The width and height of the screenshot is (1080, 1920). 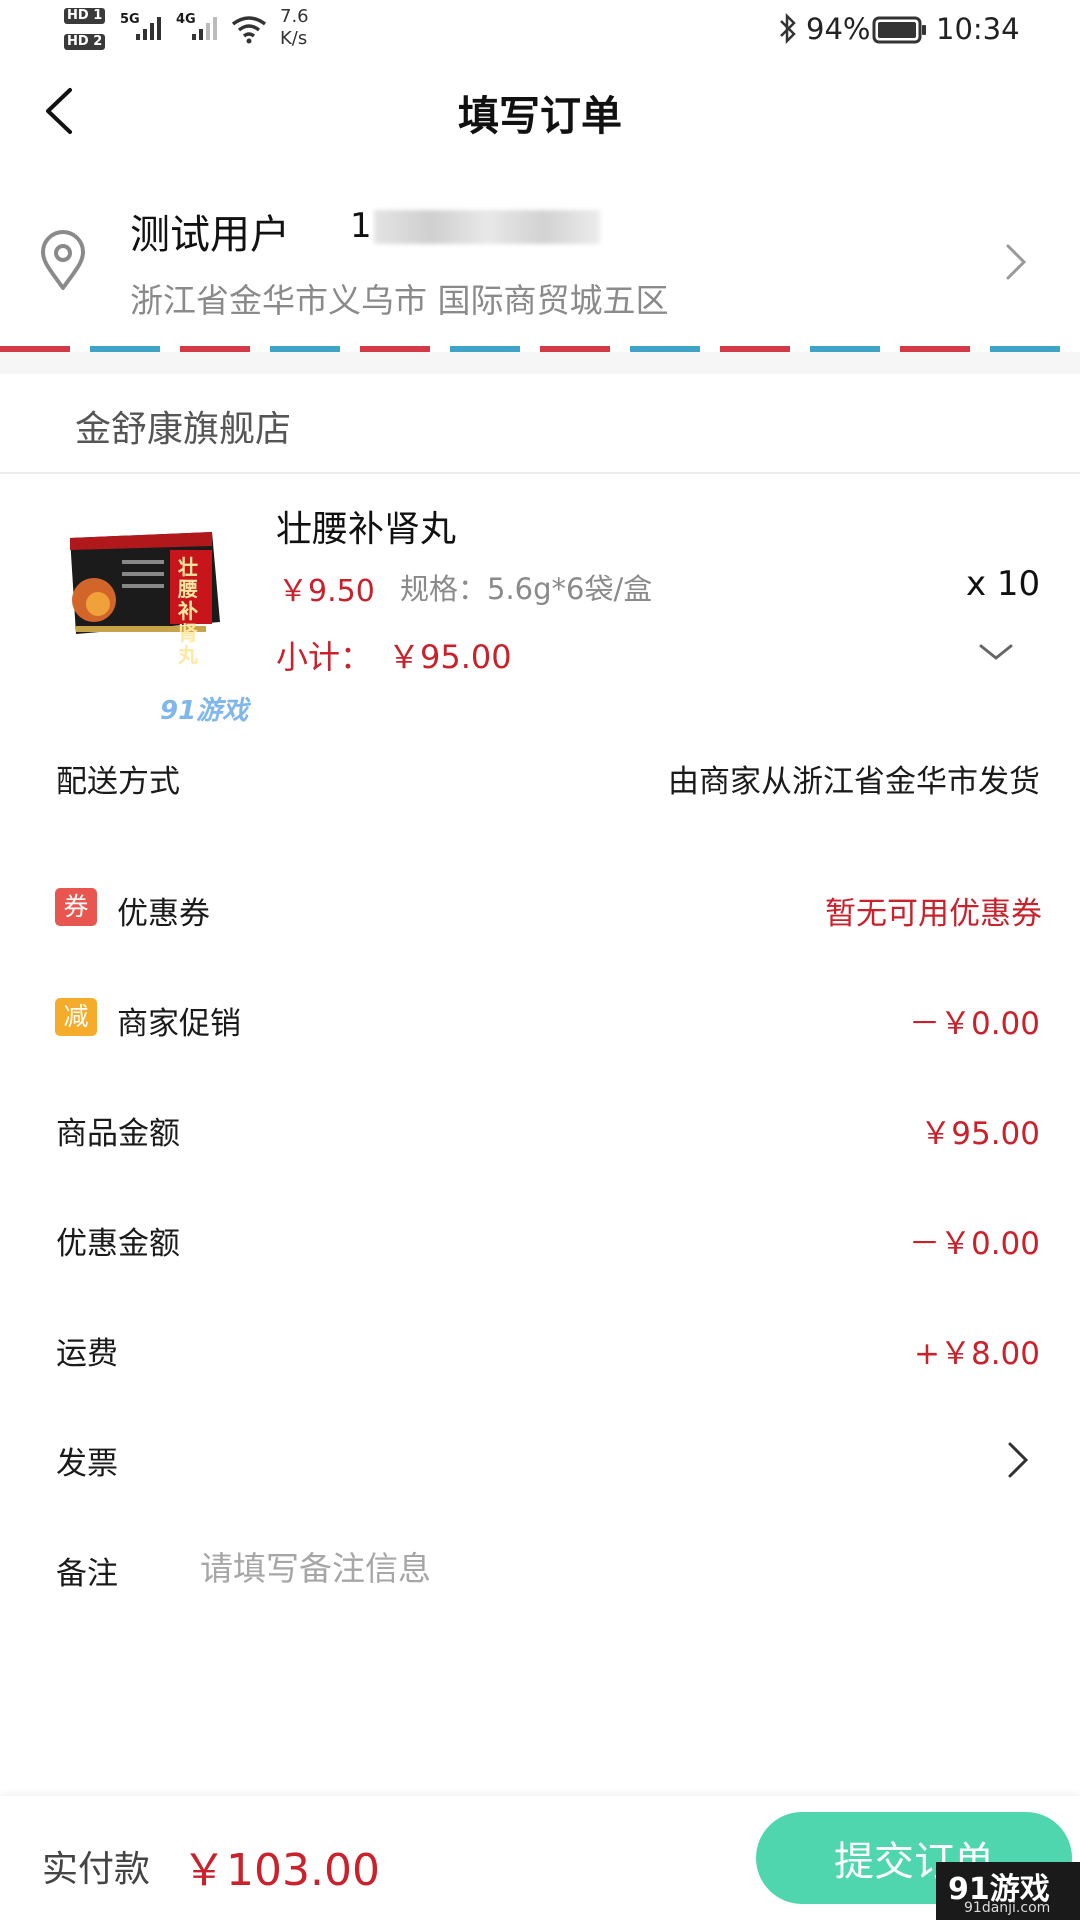 What do you see at coordinates (87, 1574) in the screenshot?
I see `note-label: 备注` at bounding box center [87, 1574].